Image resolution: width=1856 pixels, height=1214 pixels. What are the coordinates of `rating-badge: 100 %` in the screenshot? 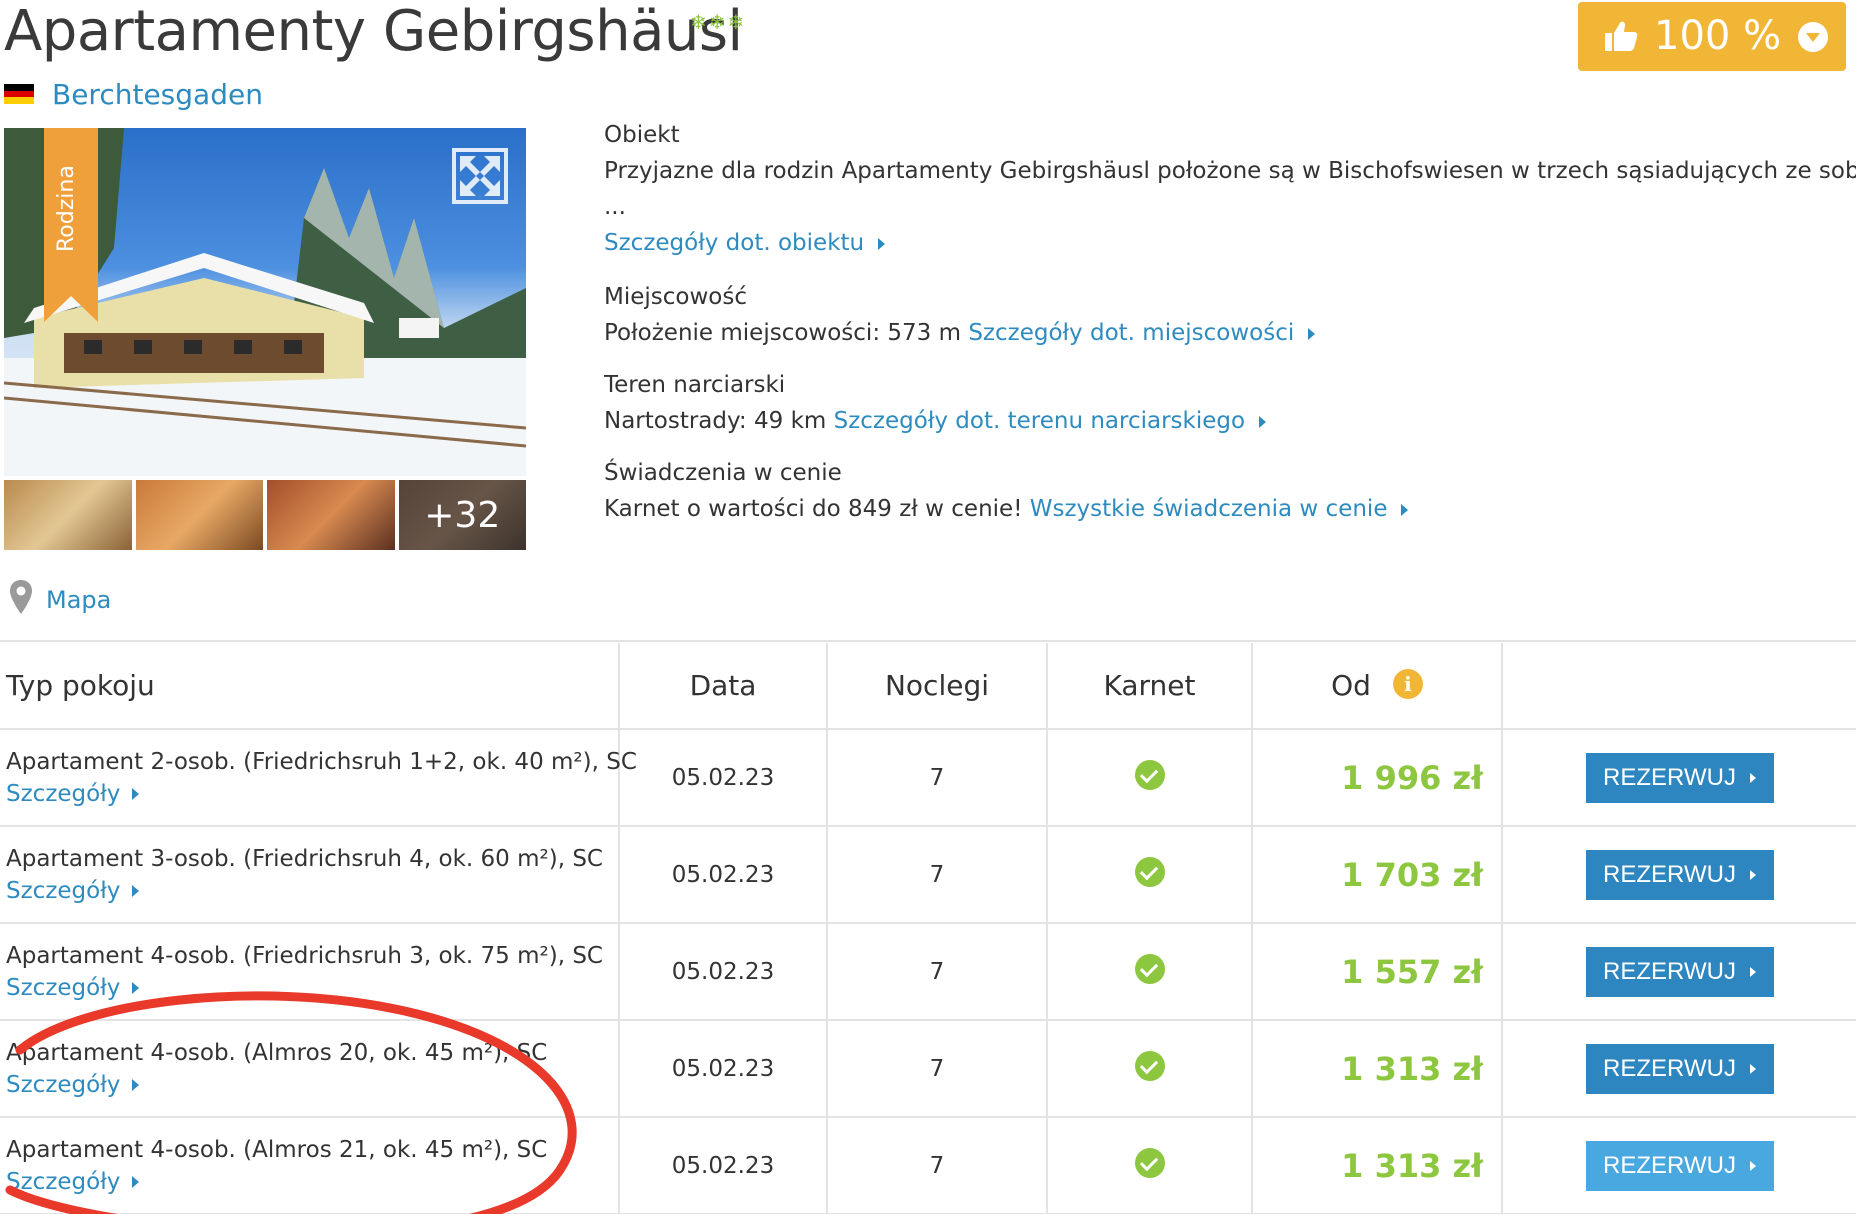 It's located at (1712, 36).